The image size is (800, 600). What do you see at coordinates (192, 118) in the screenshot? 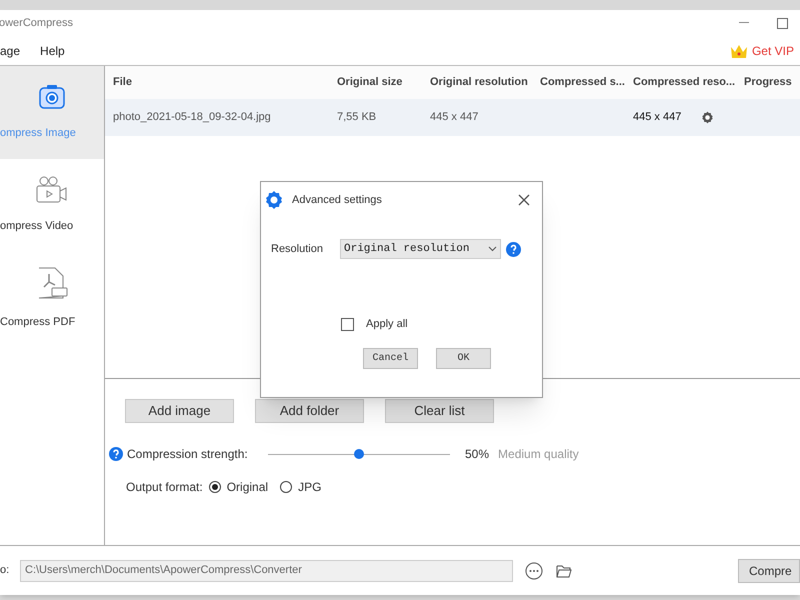
I see `table-cell-text: photo_2021-05-18_09-32-04.jpg` at bounding box center [192, 118].